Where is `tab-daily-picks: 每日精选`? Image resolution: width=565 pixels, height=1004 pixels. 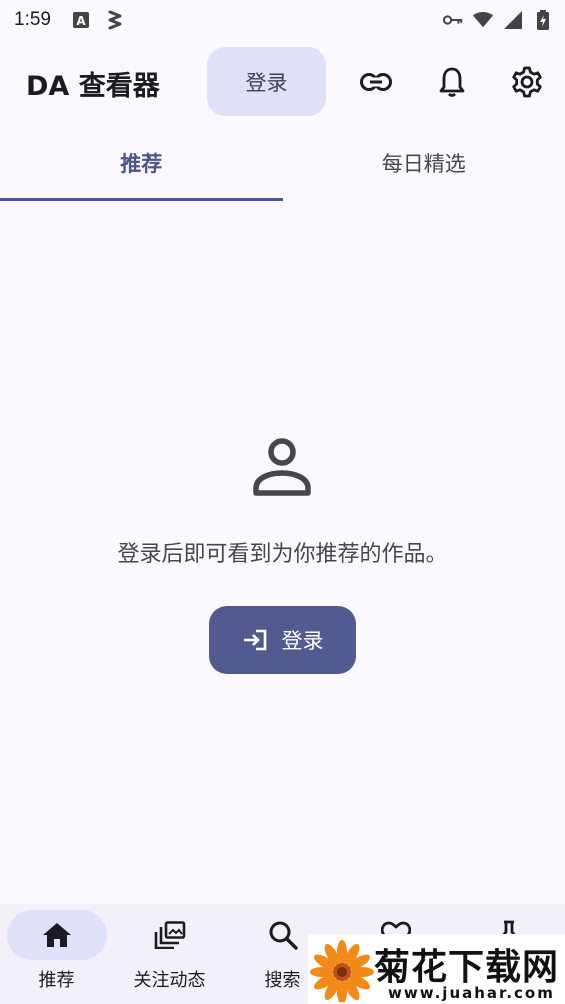 tab-daily-picks: 每日精选 is located at coordinates (424, 163).